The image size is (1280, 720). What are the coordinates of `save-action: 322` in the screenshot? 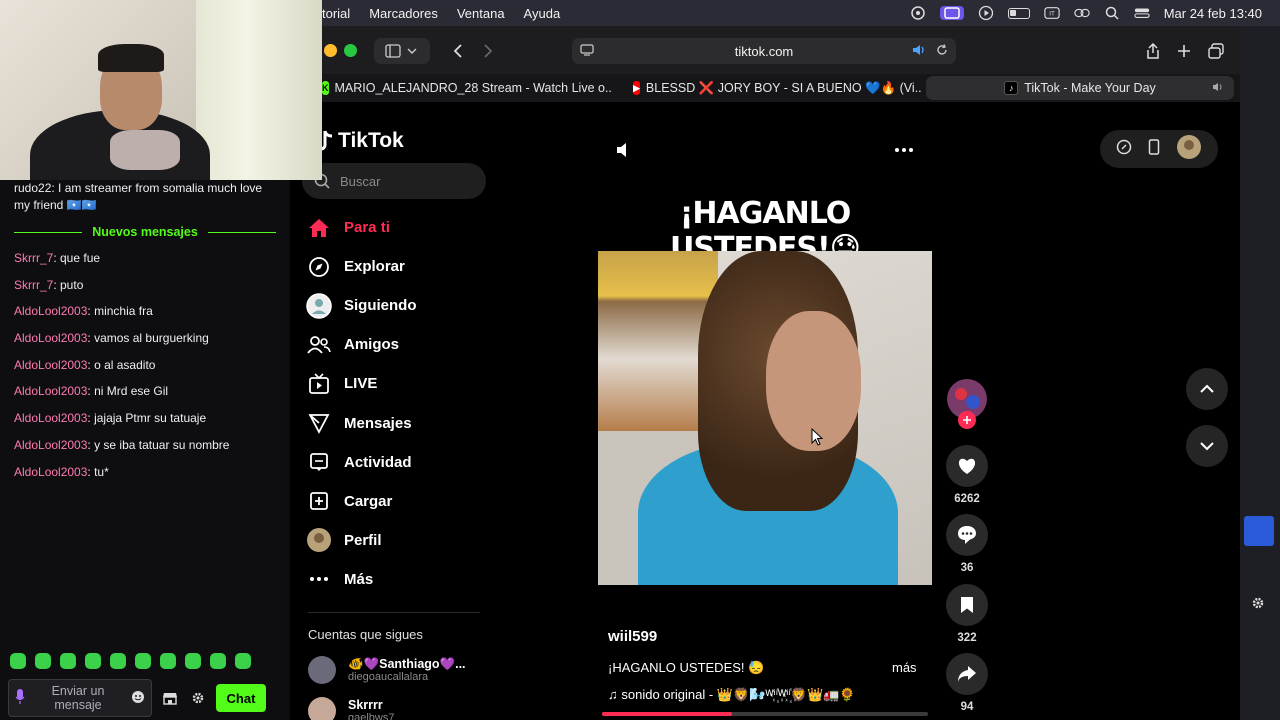 It's located at (967, 614).